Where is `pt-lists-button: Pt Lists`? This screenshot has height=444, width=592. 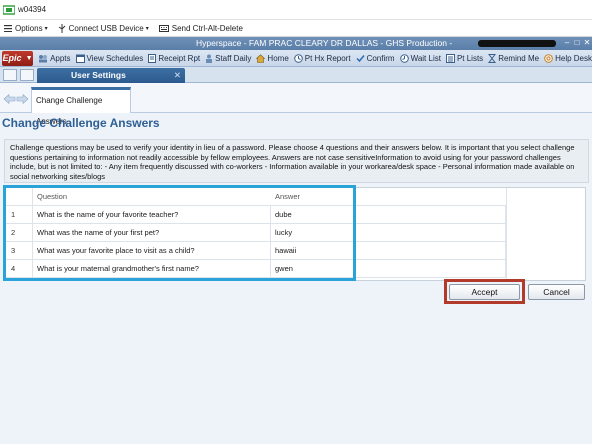 pt-lists-button: Pt Lists is located at coordinates (464, 58).